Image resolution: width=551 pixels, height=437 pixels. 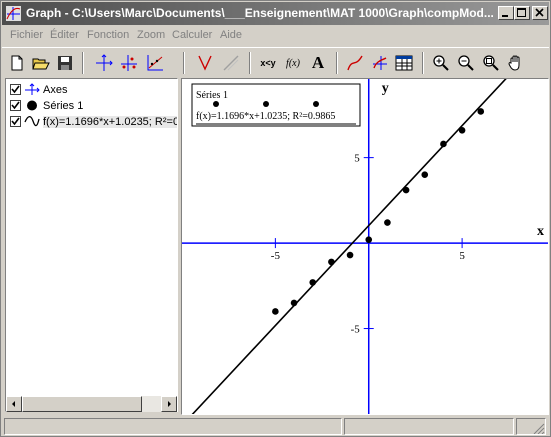 I want to click on table-icon, so click(x=404, y=63).